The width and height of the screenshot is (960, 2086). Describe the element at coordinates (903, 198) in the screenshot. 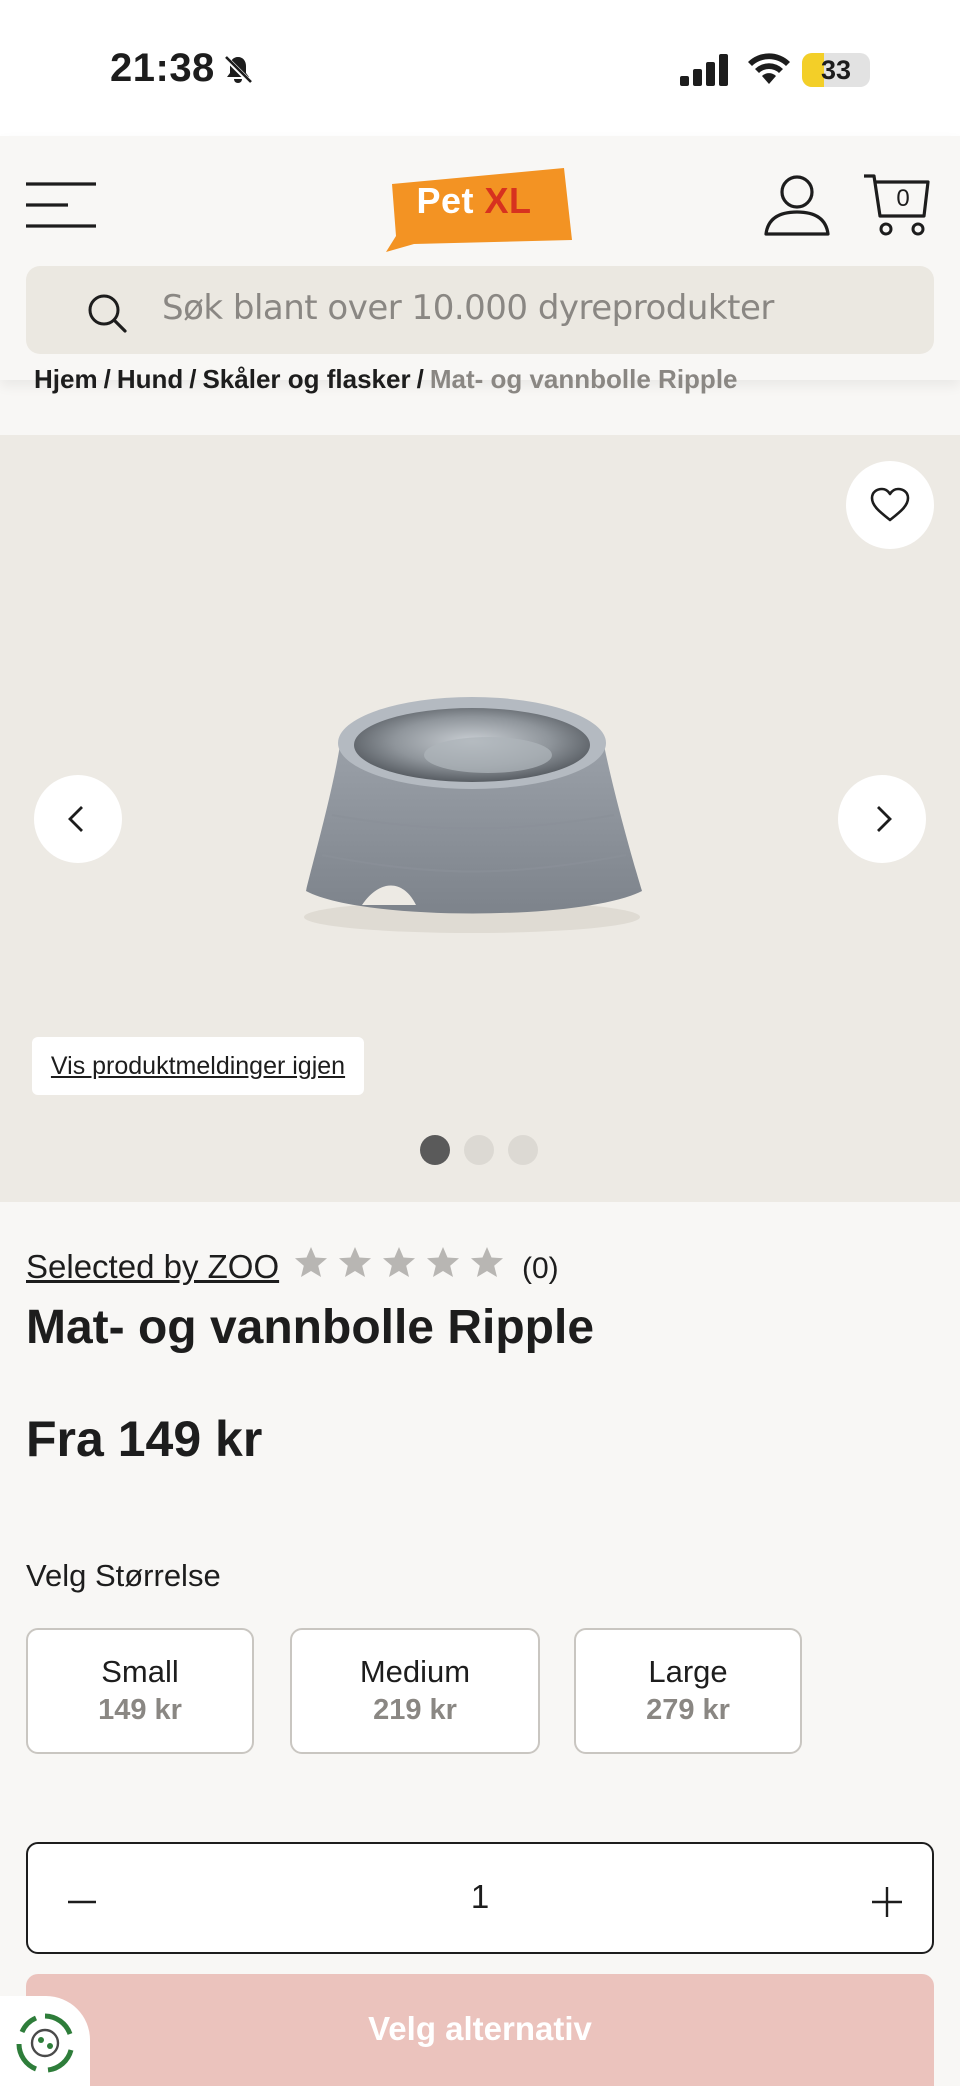

I see `cart-count: 0` at that location.